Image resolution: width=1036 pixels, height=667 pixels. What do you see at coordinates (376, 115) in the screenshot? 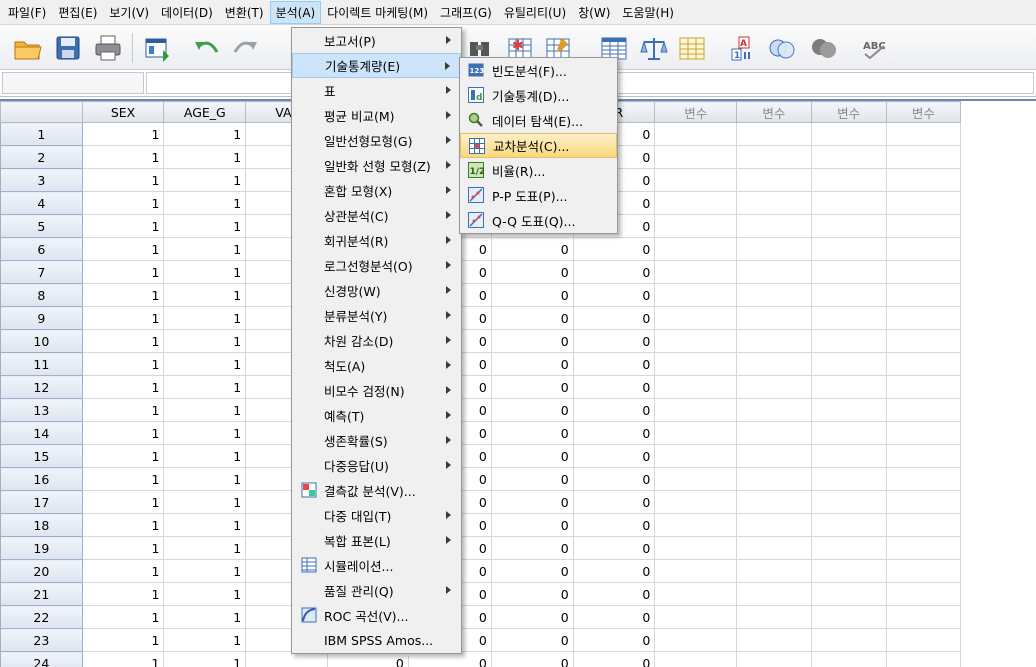
I see `analyze-item-3: 평균 비교(M)` at bounding box center [376, 115].